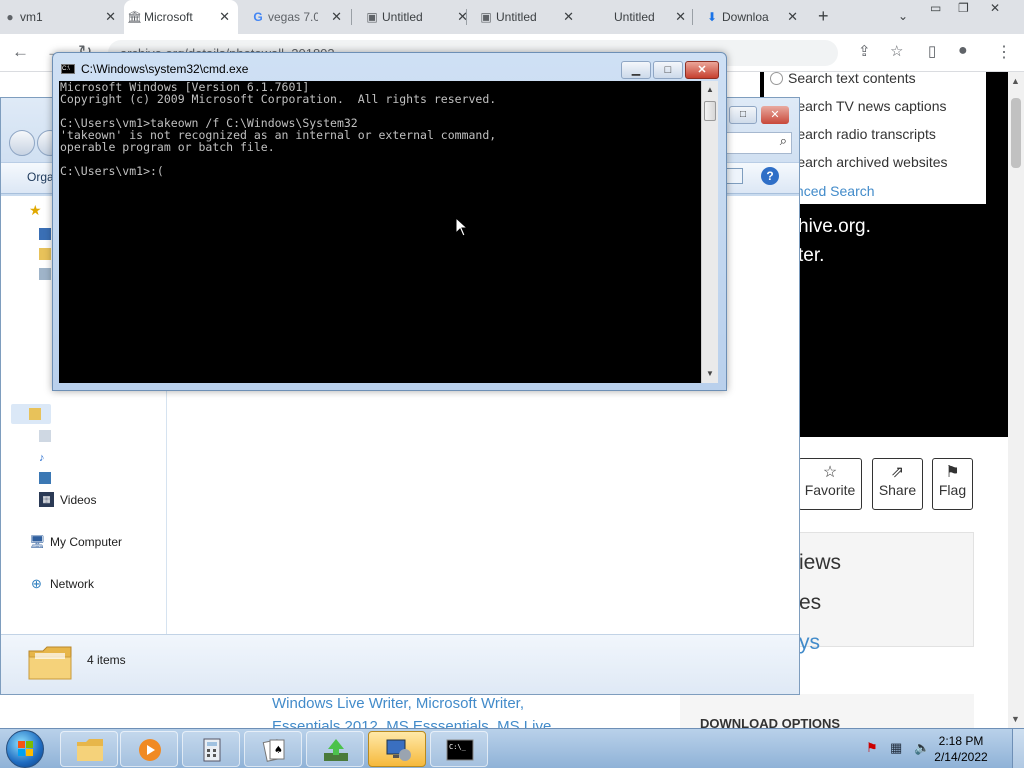 The image size is (1024, 768). Describe the element at coordinates (712, 17) in the screenshot. I see `download-icon: ⬇` at that location.